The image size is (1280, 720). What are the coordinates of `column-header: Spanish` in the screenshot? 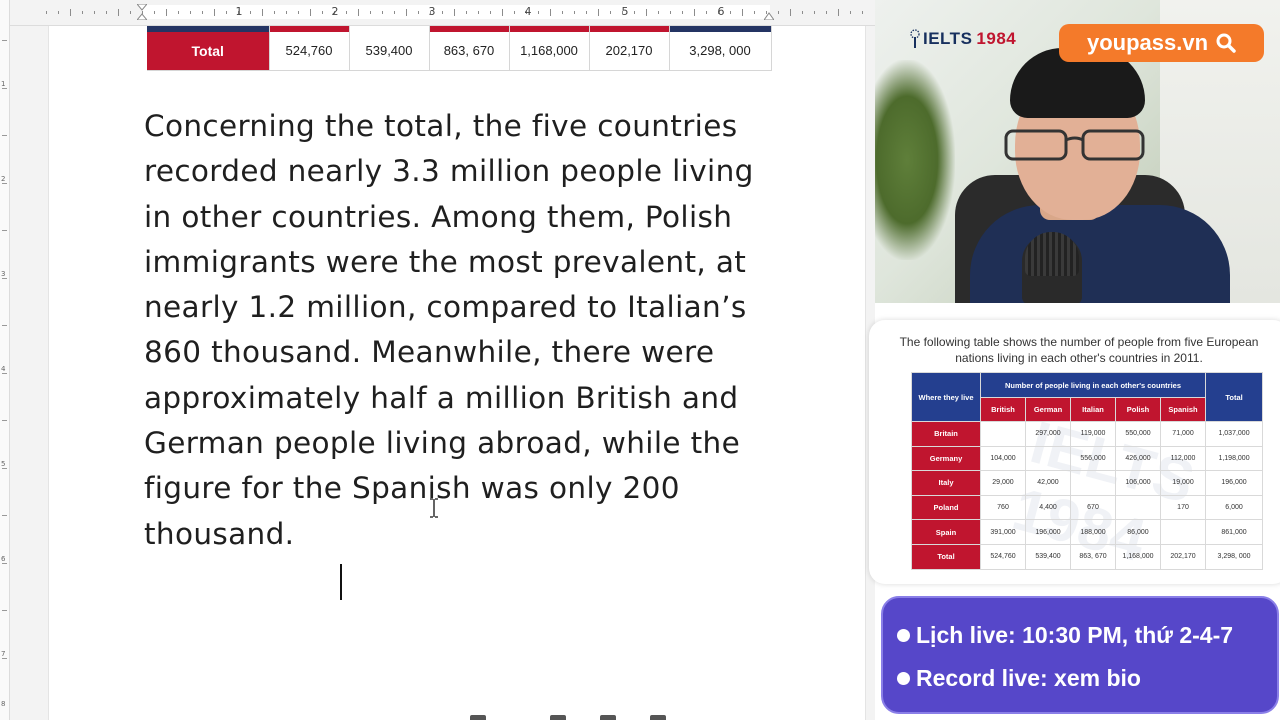 It's located at (1183, 409).